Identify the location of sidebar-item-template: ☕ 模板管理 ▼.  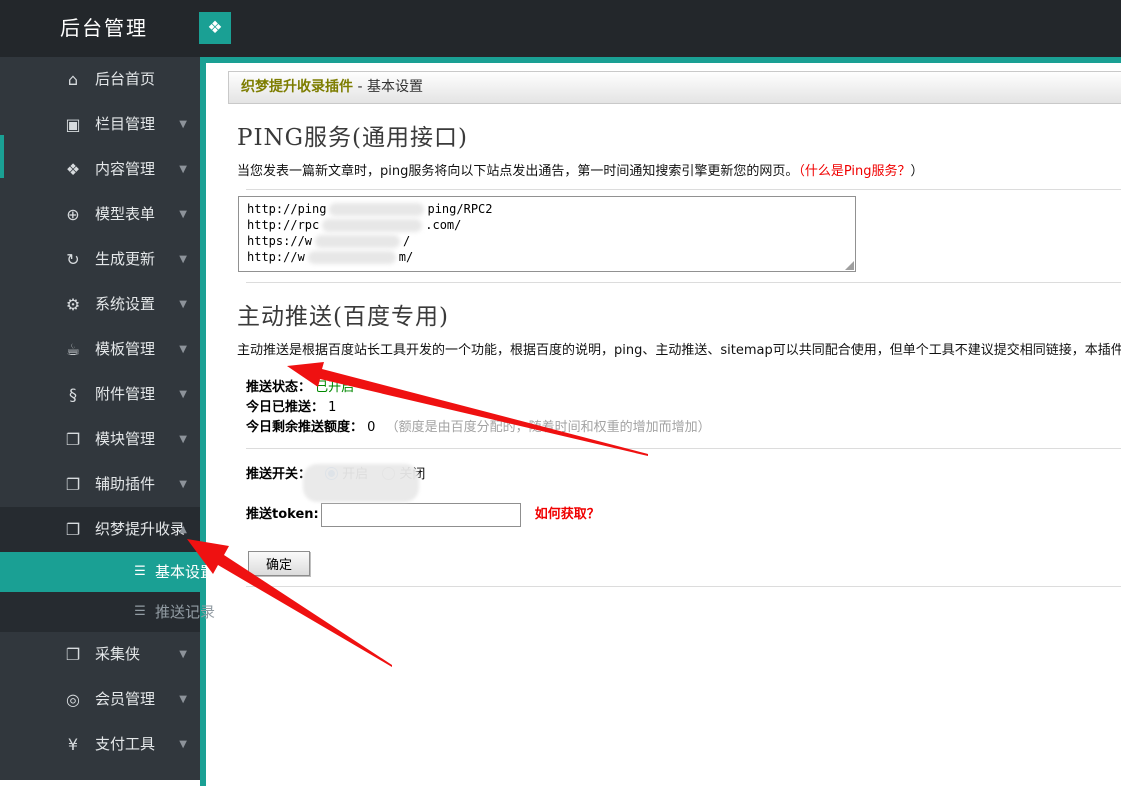
(100, 349).